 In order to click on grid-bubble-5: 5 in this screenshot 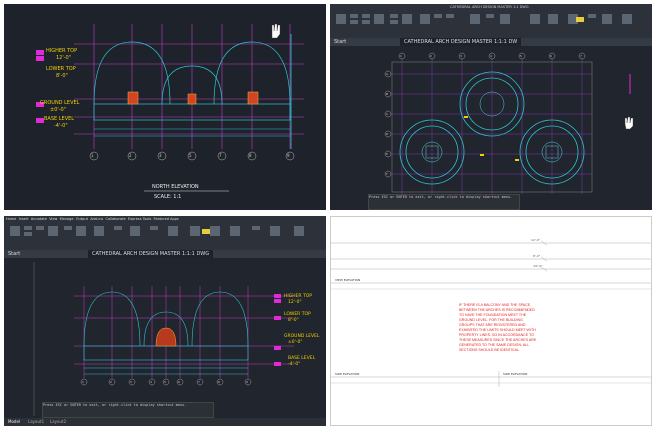, I will do `click(165, 382)`.